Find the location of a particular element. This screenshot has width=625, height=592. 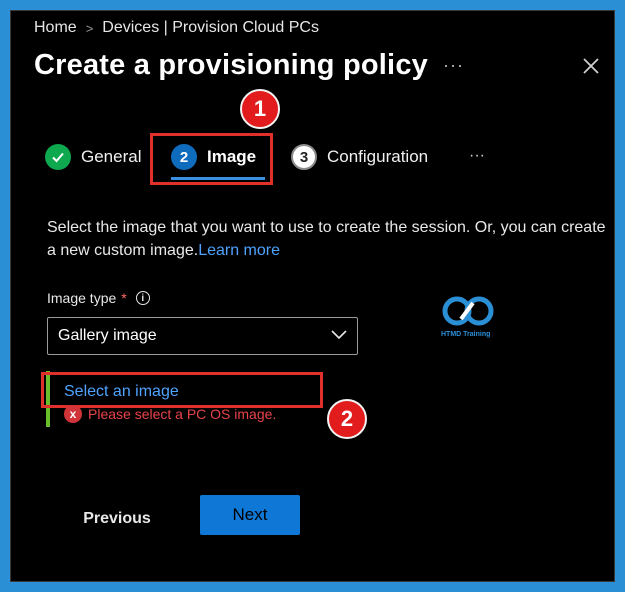

required-marker: * is located at coordinates (124, 298).